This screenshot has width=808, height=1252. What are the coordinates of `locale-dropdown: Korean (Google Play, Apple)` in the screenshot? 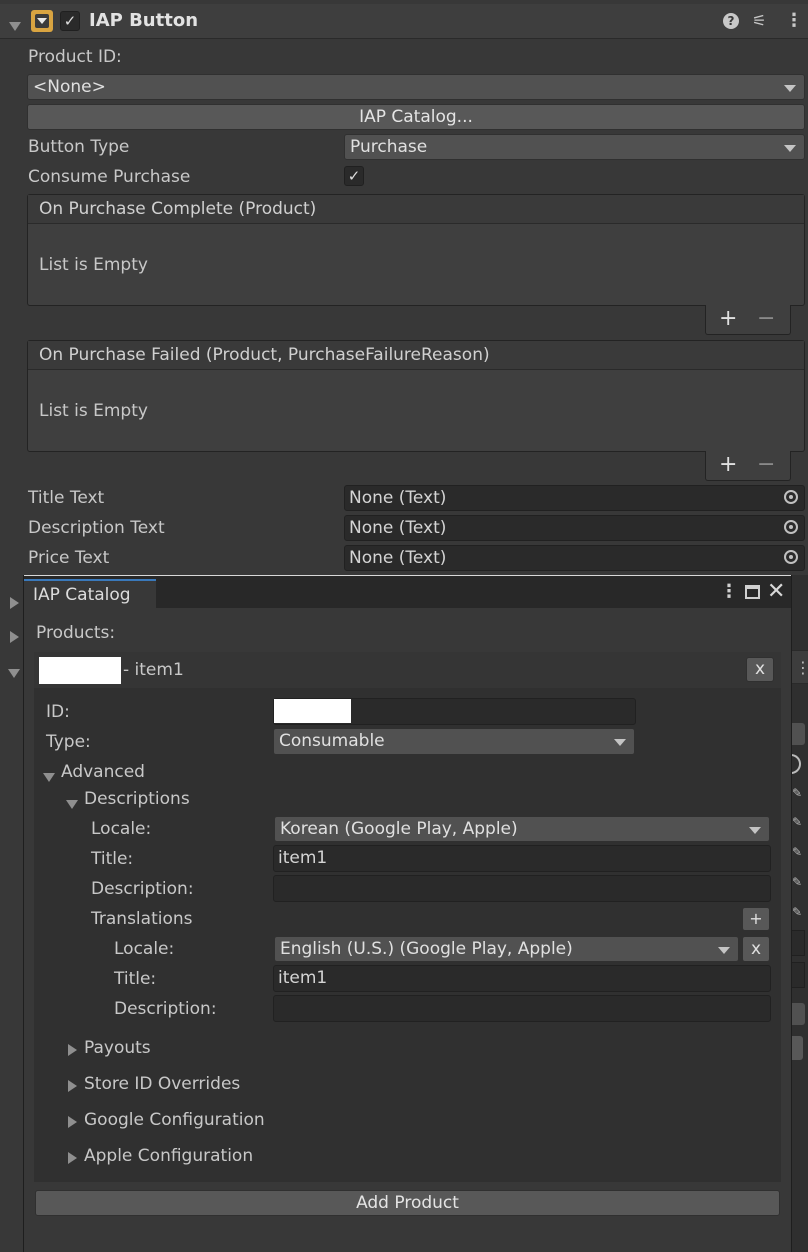 It's located at (522, 829).